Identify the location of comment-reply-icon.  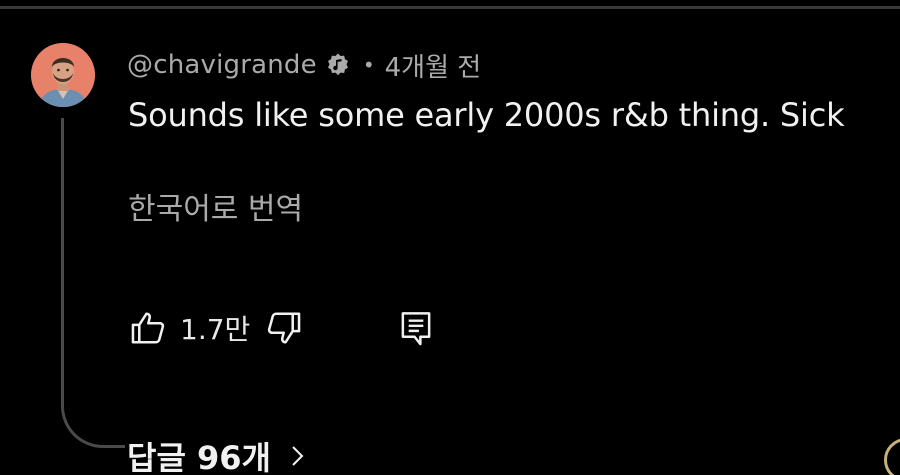
(416, 329).